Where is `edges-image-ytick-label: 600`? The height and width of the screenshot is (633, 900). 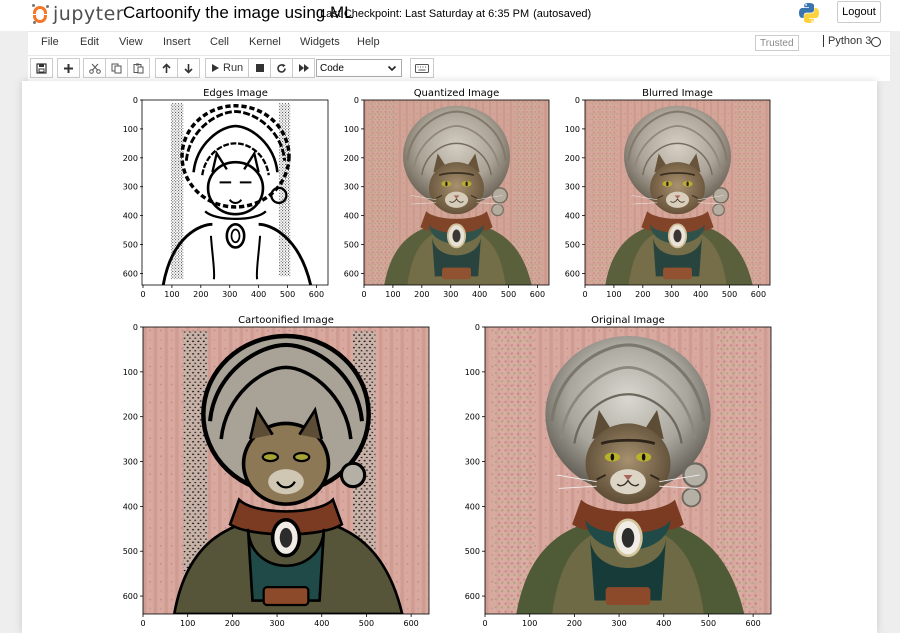 edges-image-ytick-label: 600 is located at coordinates (130, 273).